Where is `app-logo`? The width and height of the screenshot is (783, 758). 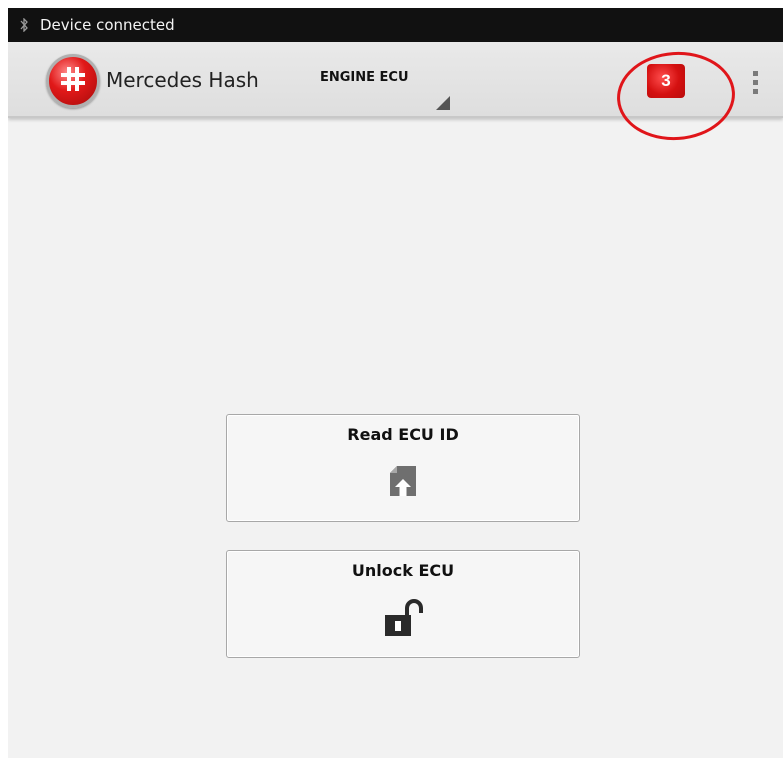
app-logo is located at coordinates (73, 81).